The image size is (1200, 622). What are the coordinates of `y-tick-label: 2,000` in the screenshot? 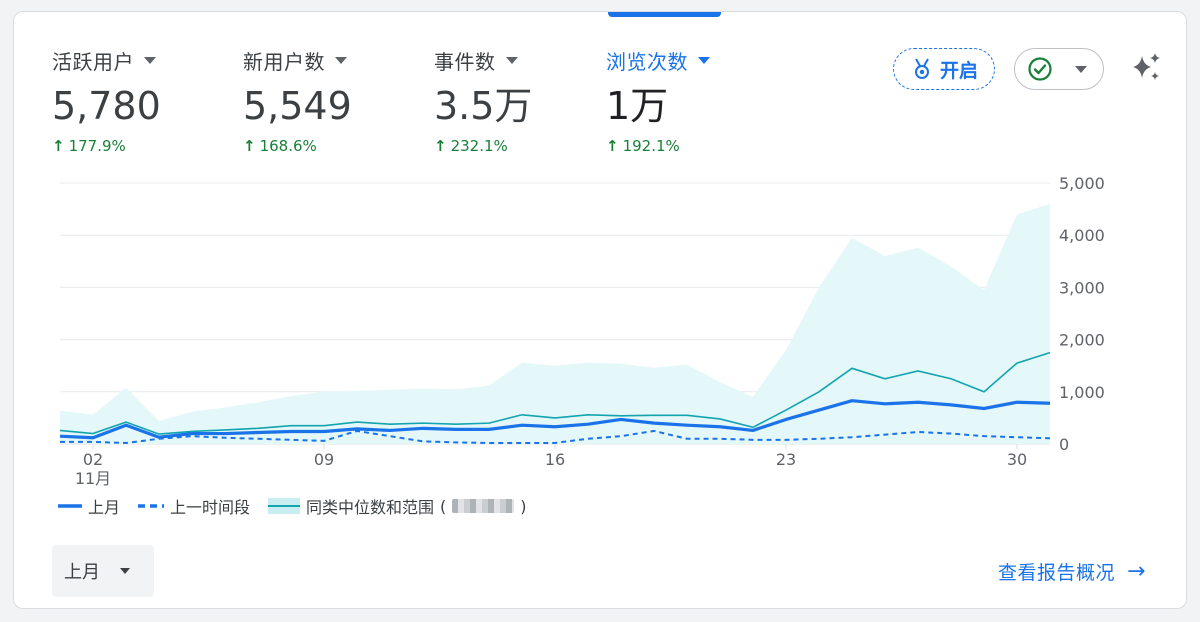 It's located at (1082, 340).